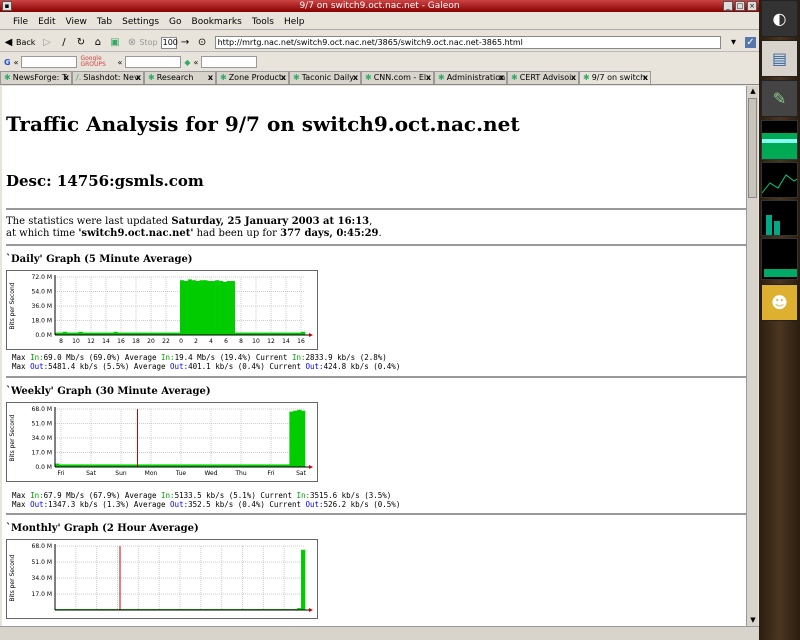 The image size is (800, 640). I want to click on window-title: 9/7 on switch9.oct.nac.net - Galeon, so click(379, 6).